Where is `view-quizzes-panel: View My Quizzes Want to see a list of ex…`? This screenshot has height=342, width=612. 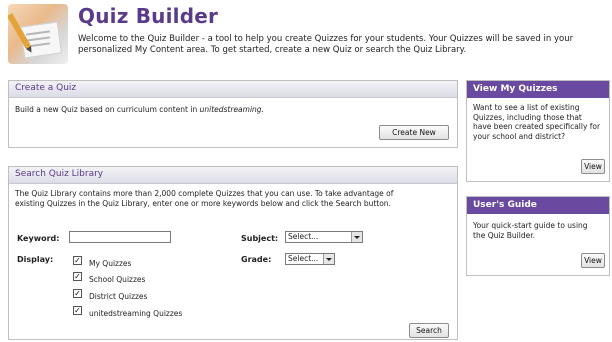
view-quizzes-panel: View My Quizzes Want to see a list of ex… is located at coordinates (538, 131).